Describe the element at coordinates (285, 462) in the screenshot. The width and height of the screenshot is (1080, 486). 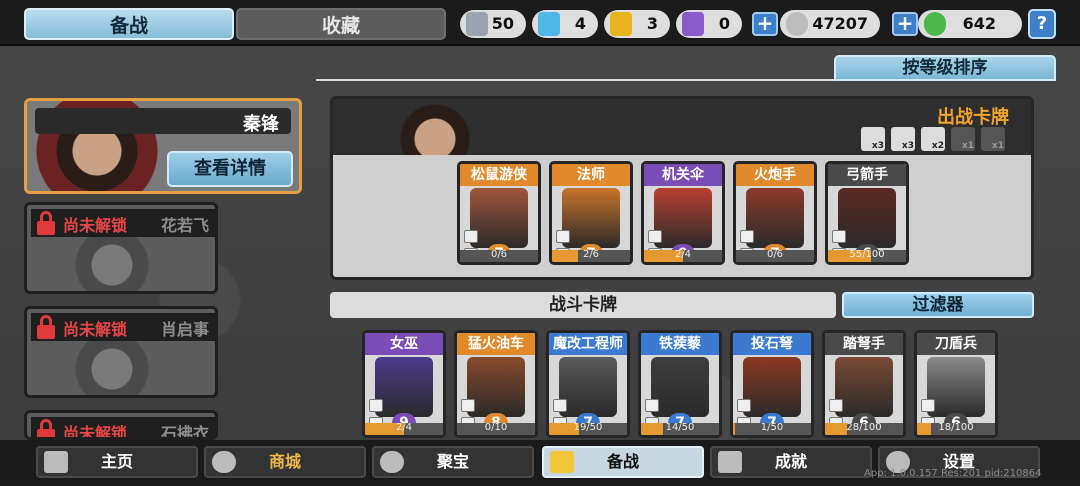
I see `nav-shop: 商城` at that location.